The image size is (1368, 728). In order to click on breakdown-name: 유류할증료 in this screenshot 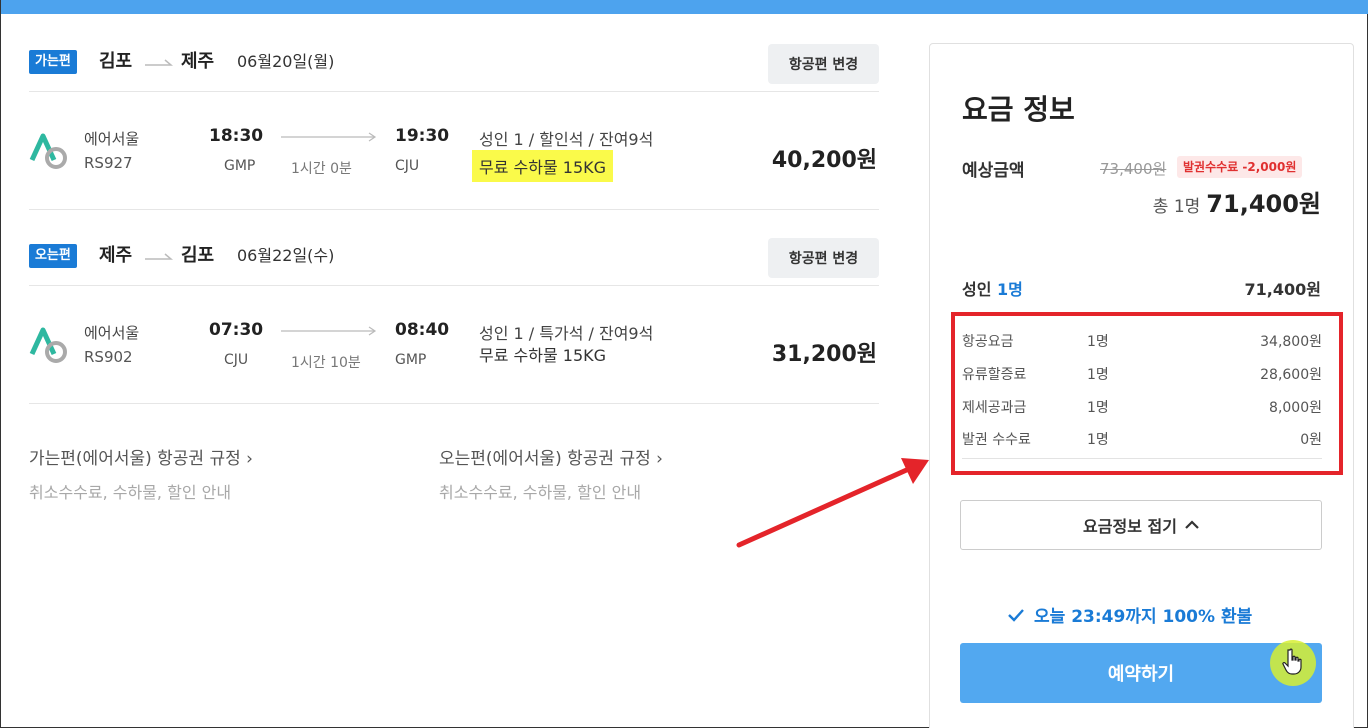, I will do `click(994, 375)`.